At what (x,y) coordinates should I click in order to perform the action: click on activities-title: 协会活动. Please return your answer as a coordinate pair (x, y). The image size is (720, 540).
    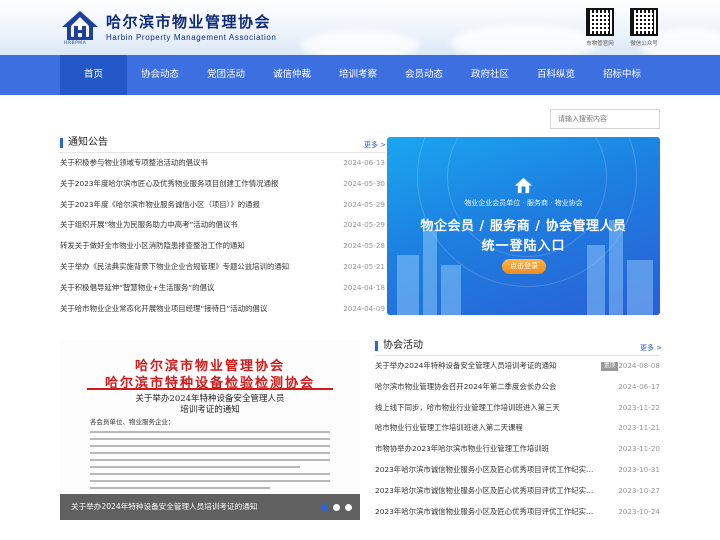
    Looking at the image, I should click on (399, 346).